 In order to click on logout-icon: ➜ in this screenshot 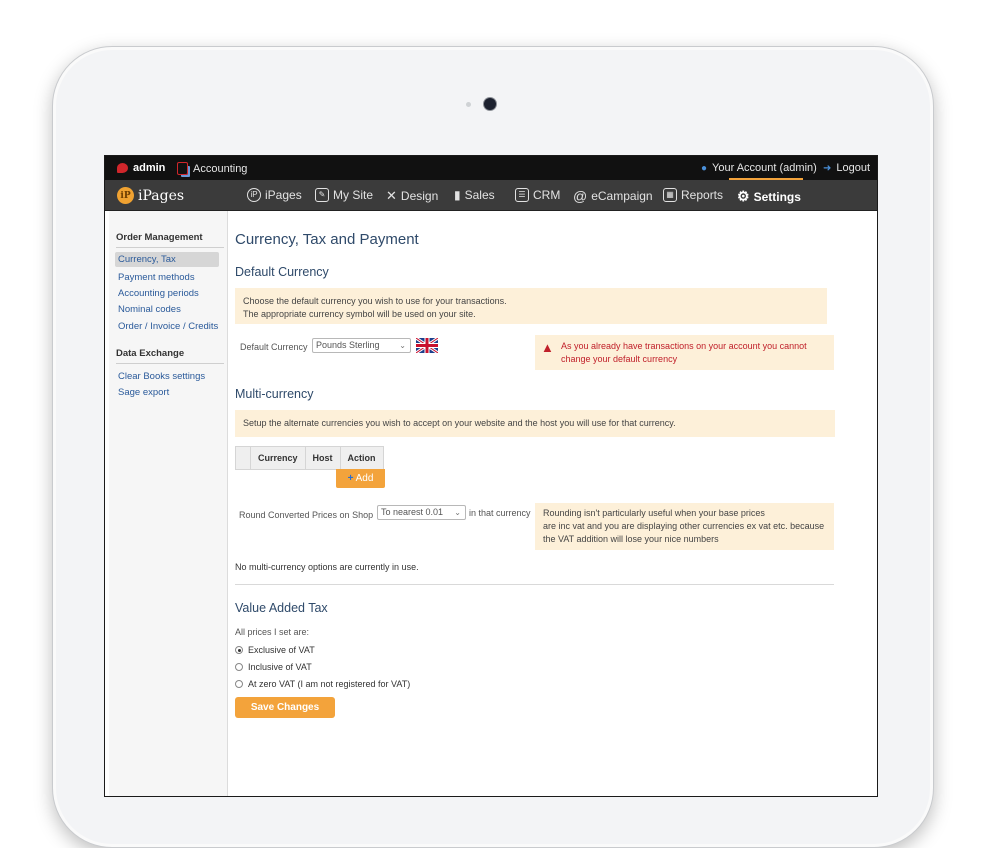, I will do `click(827, 168)`.